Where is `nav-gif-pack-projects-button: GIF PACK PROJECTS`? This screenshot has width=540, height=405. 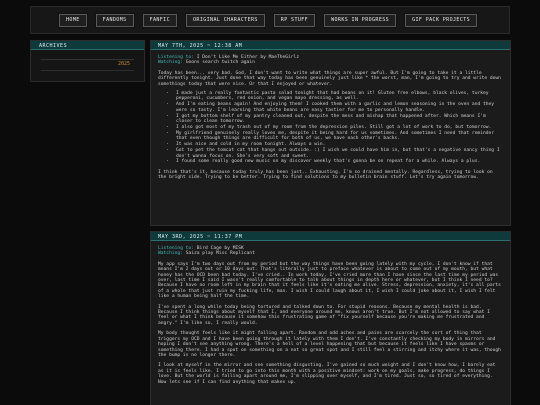
nav-gif-pack-projects-button: GIF PACK PROJECTS is located at coordinates (441, 20).